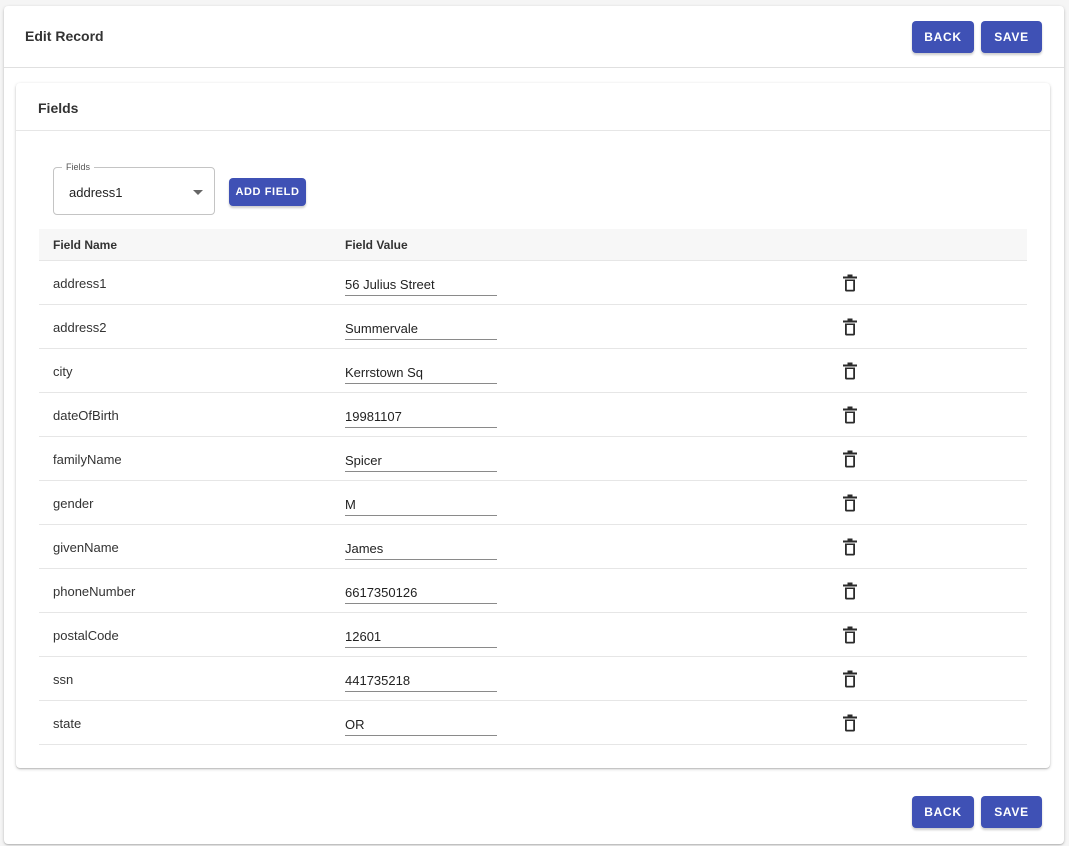  I want to click on footer-back-button: BACK, so click(943, 812).